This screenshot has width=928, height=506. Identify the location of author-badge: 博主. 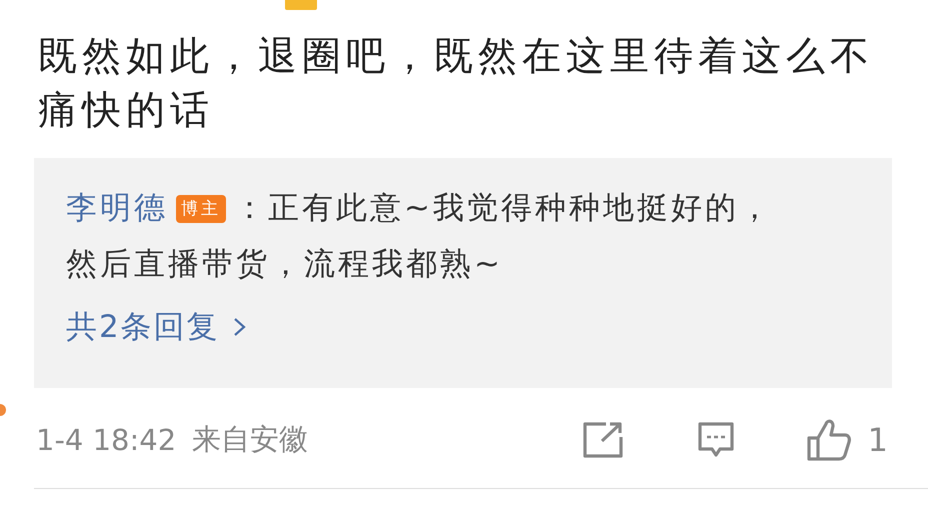
(201, 209).